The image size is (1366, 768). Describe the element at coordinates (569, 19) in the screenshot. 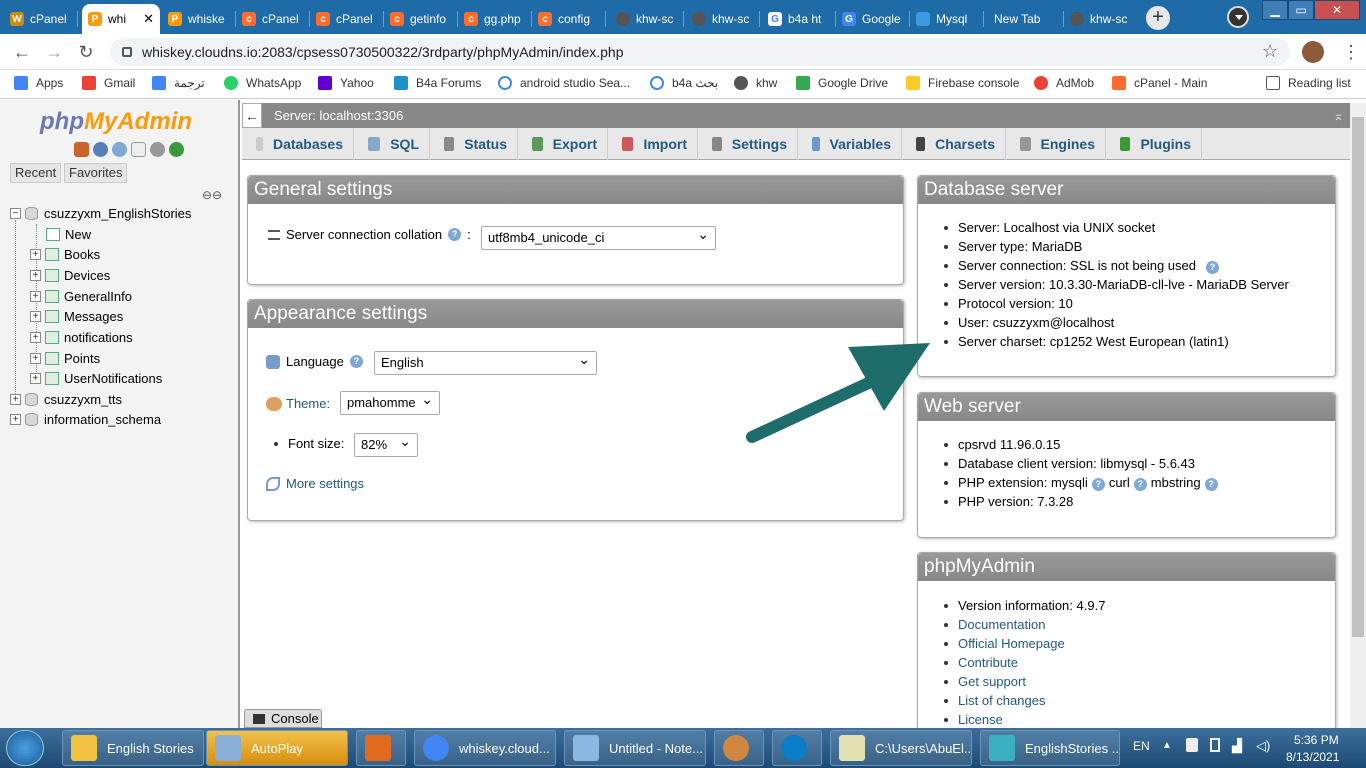

I see `browser-tab: c config` at that location.